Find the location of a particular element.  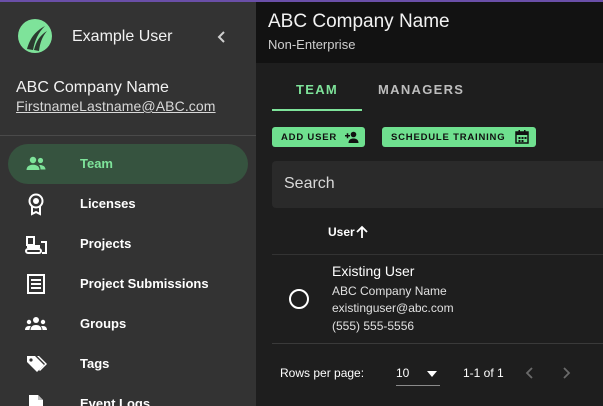

document-icon is located at coordinates (36, 284).